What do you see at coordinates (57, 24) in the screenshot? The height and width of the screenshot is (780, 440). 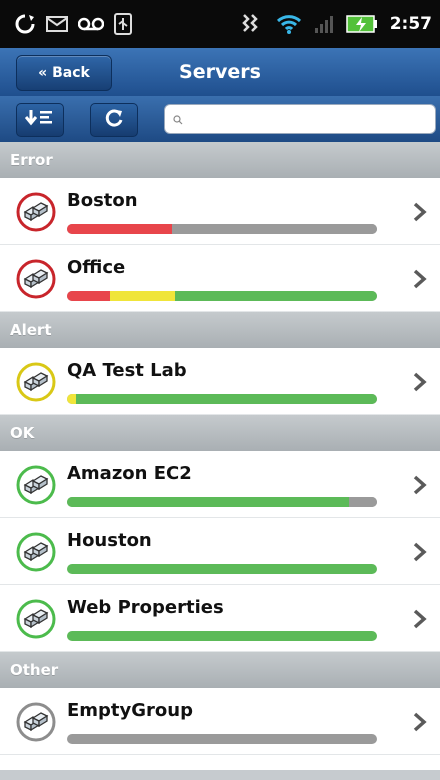 I see `mail-icon` at bounding box center [57, 24].